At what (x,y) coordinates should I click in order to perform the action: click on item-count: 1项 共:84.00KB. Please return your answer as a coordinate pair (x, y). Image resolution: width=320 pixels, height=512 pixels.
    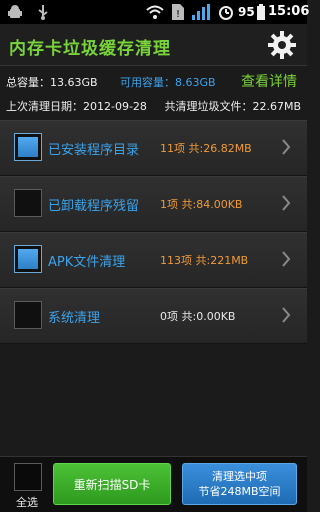
    Looking at the image, I should click on (201, 204).